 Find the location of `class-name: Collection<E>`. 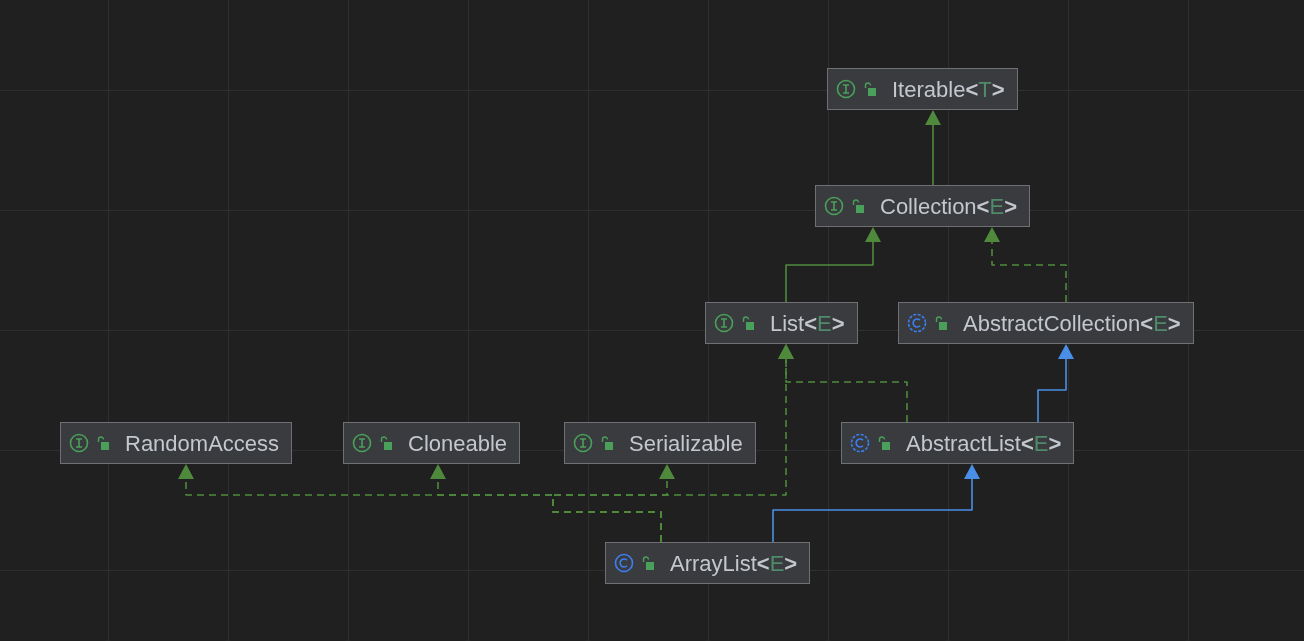

class-name: Collection<E> is located at coordinates (948, 206).